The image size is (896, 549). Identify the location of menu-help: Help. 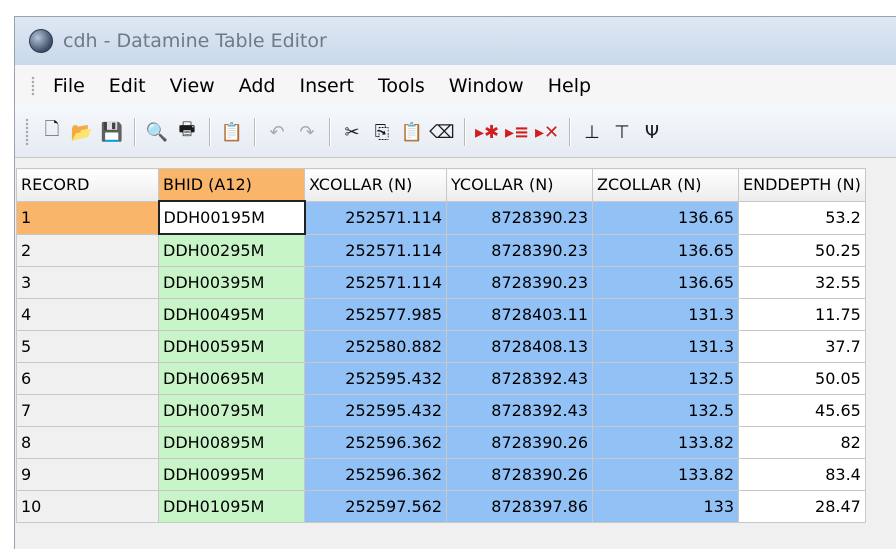
(569, 86).